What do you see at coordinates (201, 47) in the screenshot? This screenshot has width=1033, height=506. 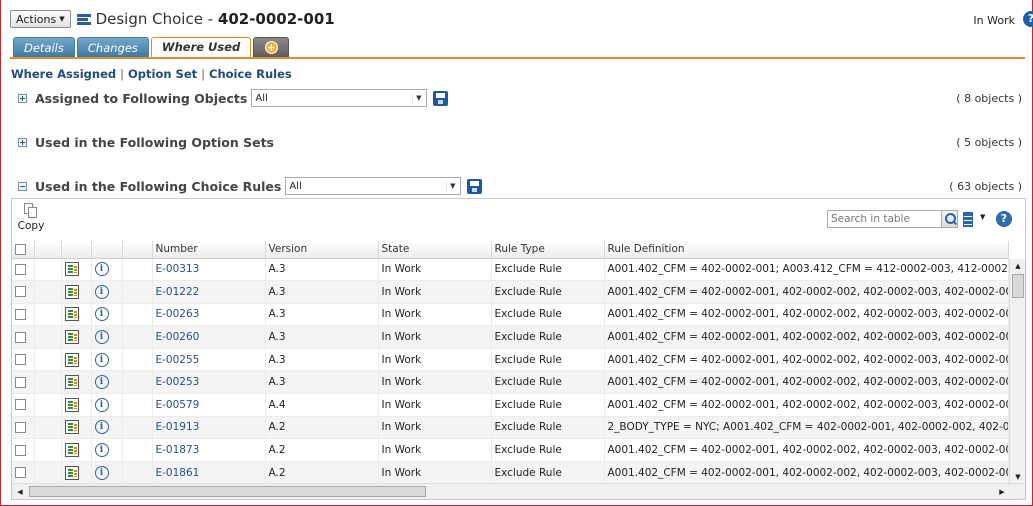 I see `tab-where-used: Where Used` at bounding box center [201, 47].